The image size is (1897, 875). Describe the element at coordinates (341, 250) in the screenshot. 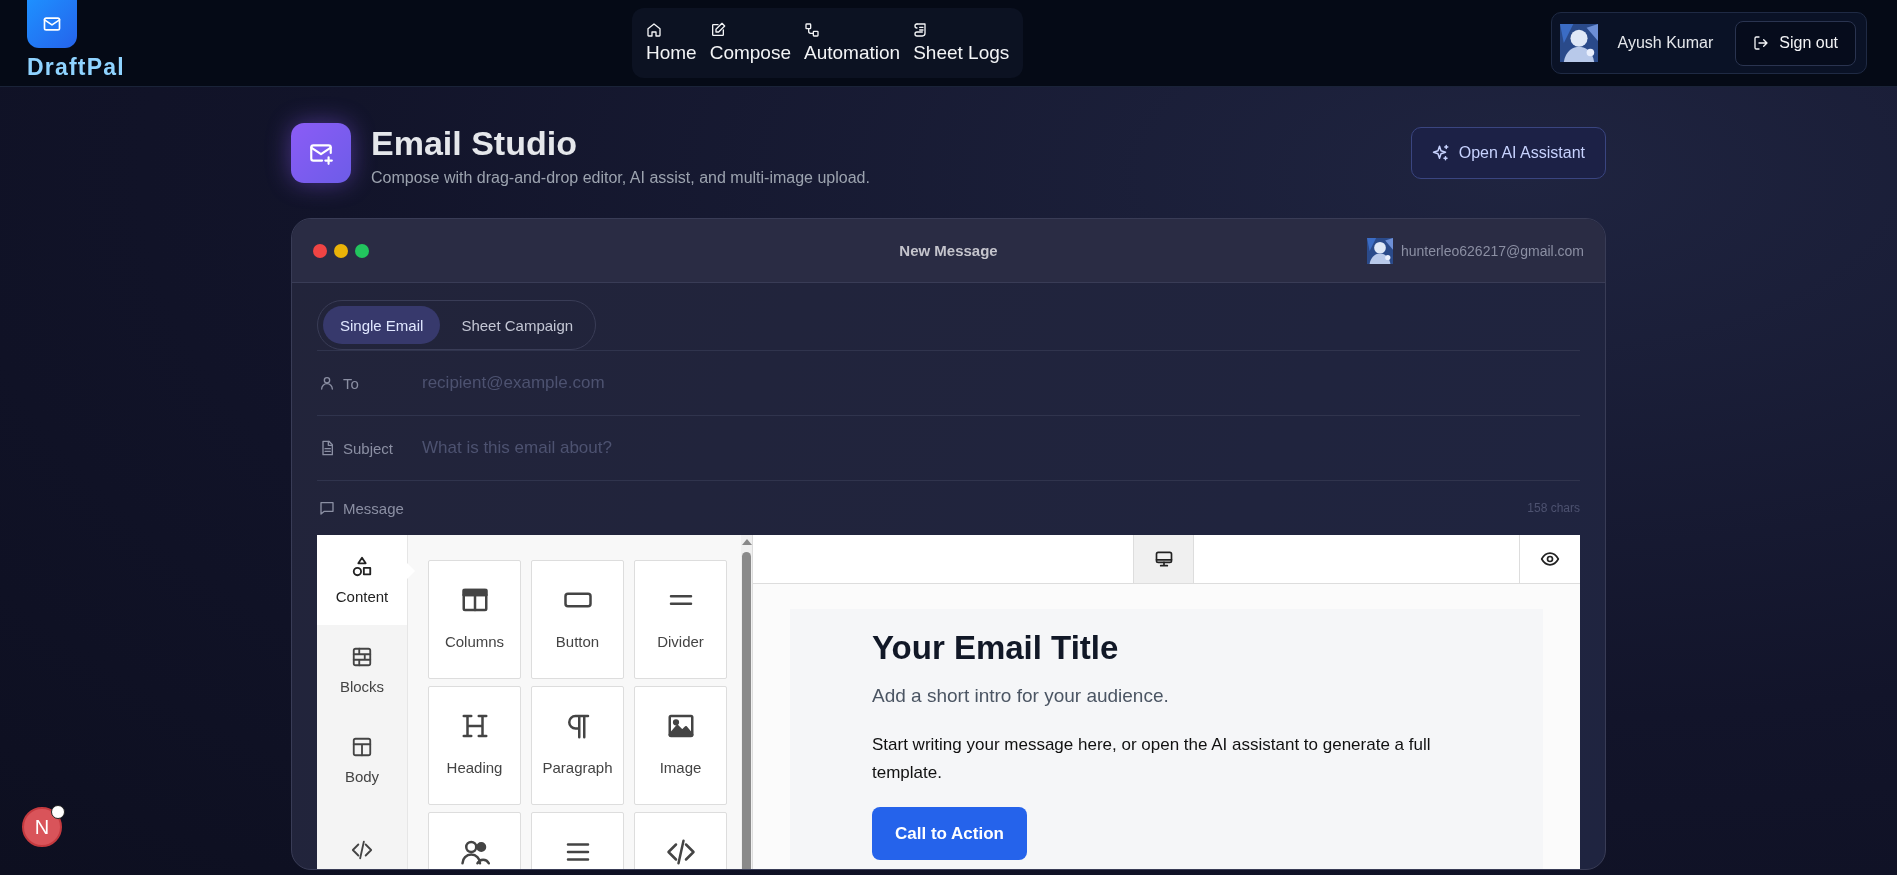

I see `minimize-dot` at that location.